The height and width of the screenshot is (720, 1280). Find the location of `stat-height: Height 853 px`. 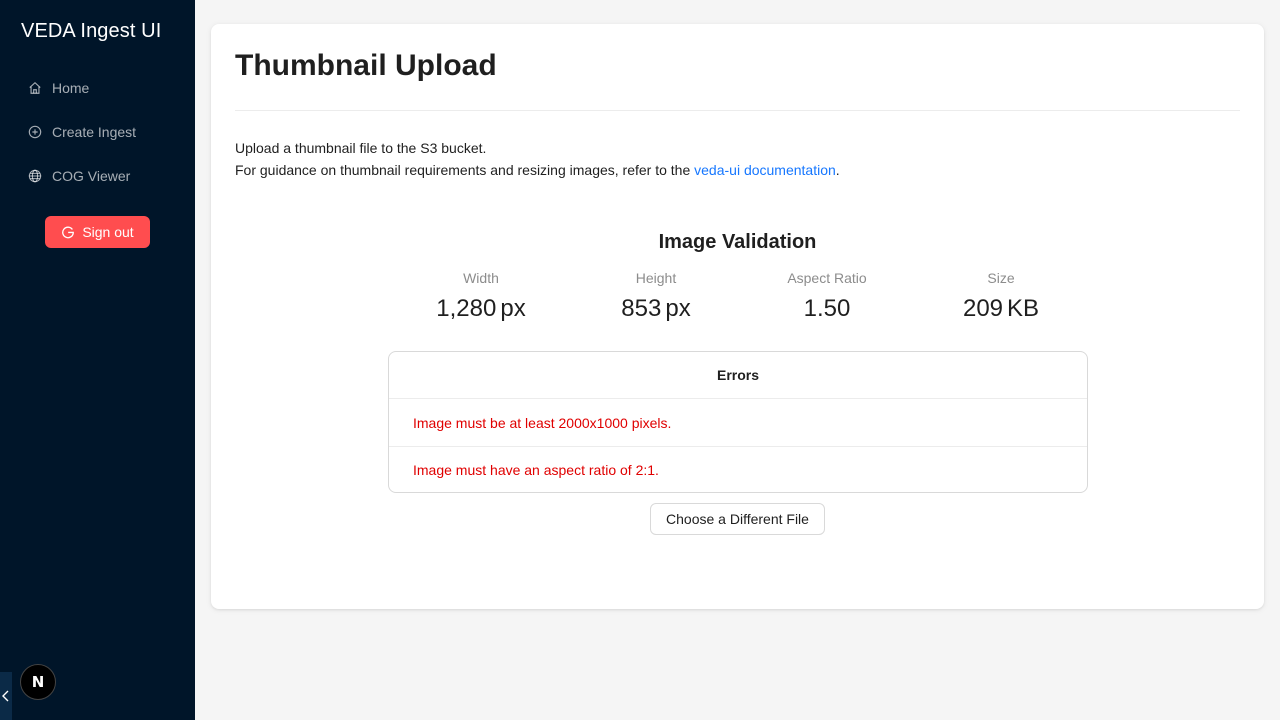

stat-height: Height 853 px is located at coordinates (656, 296).